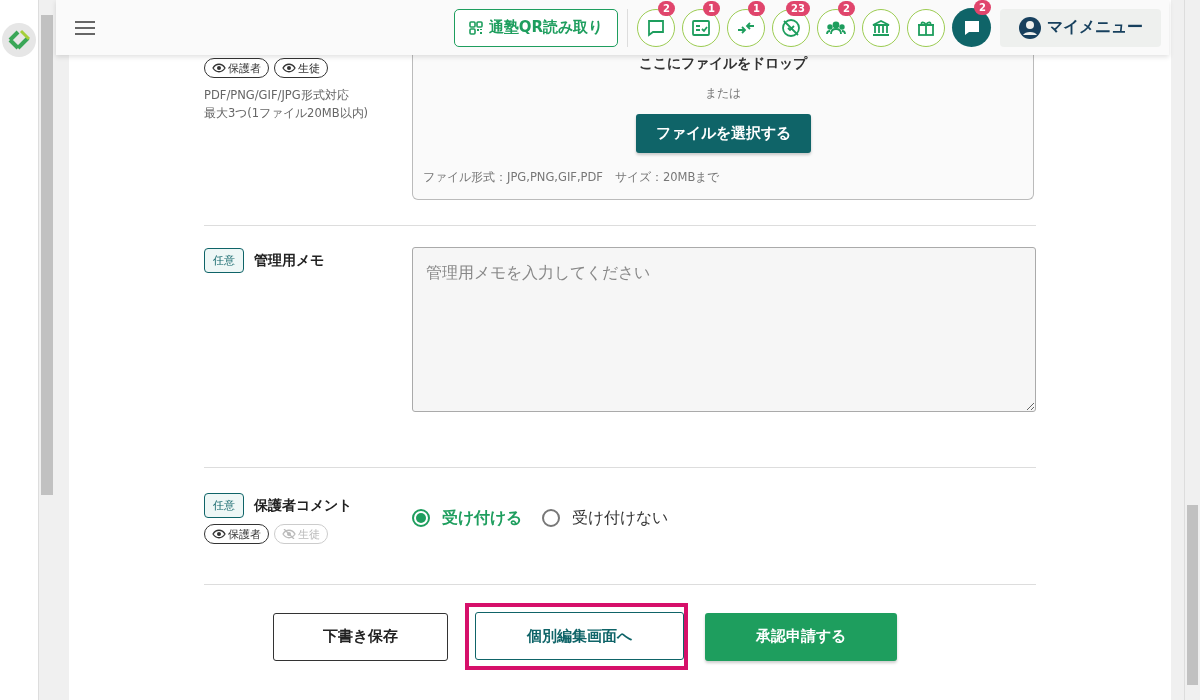 The width and height of the screenshot is (1200, 700). Describe the element at coordinates (1080, 27) in the screenshot. I see `my-menu-button: マイメニュー` at that location.